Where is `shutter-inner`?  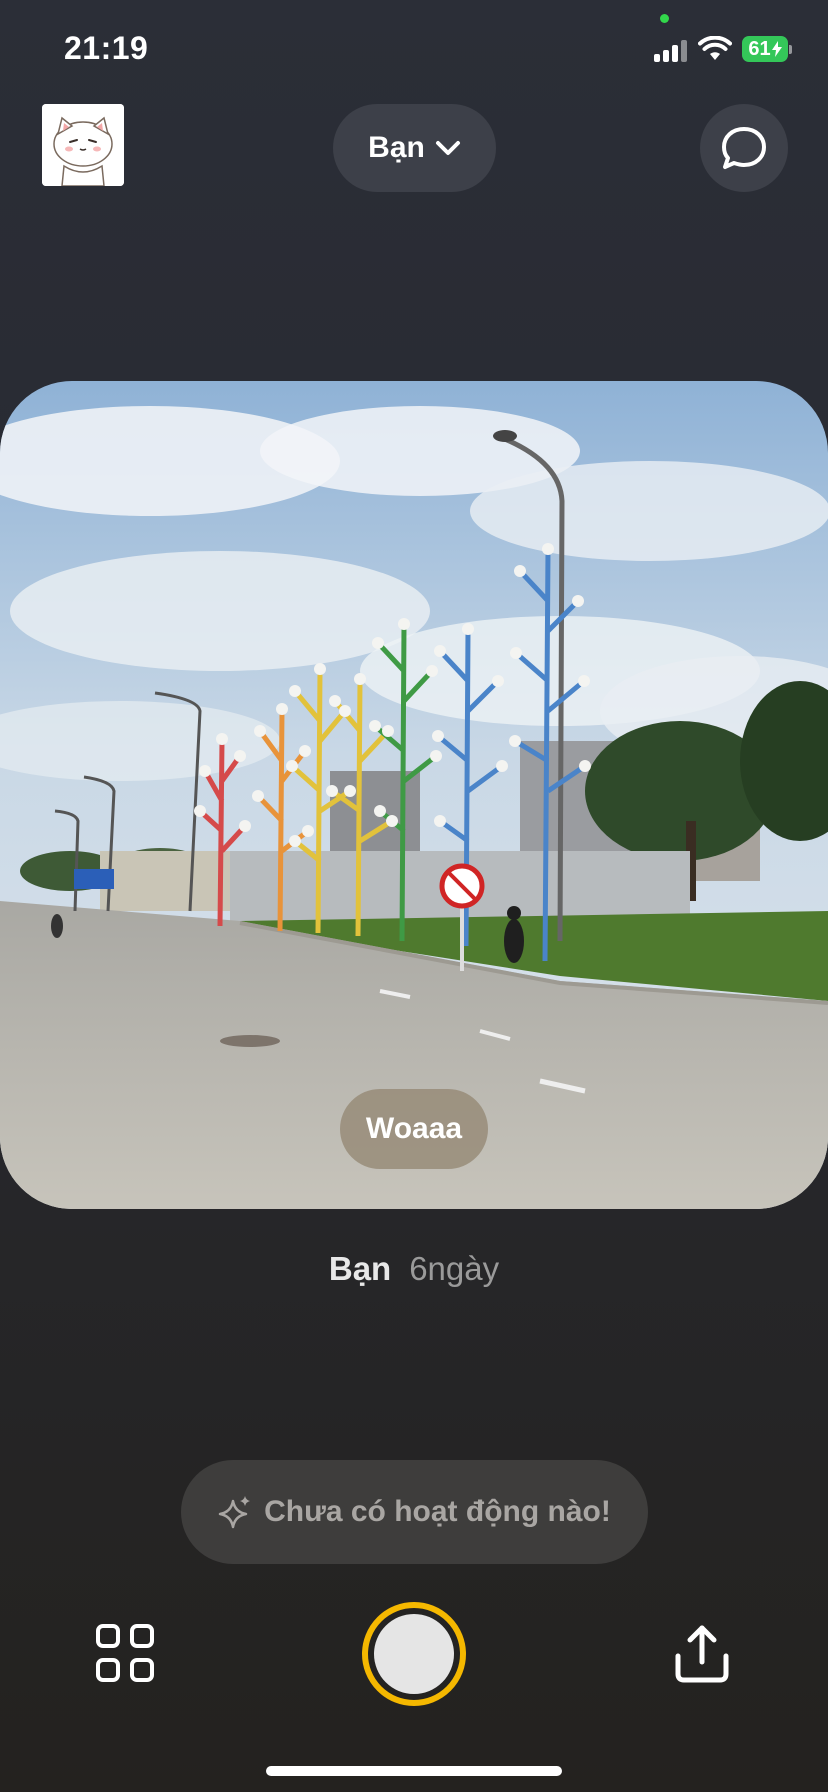 shutter-inner is located at coordinates (414, 1654).